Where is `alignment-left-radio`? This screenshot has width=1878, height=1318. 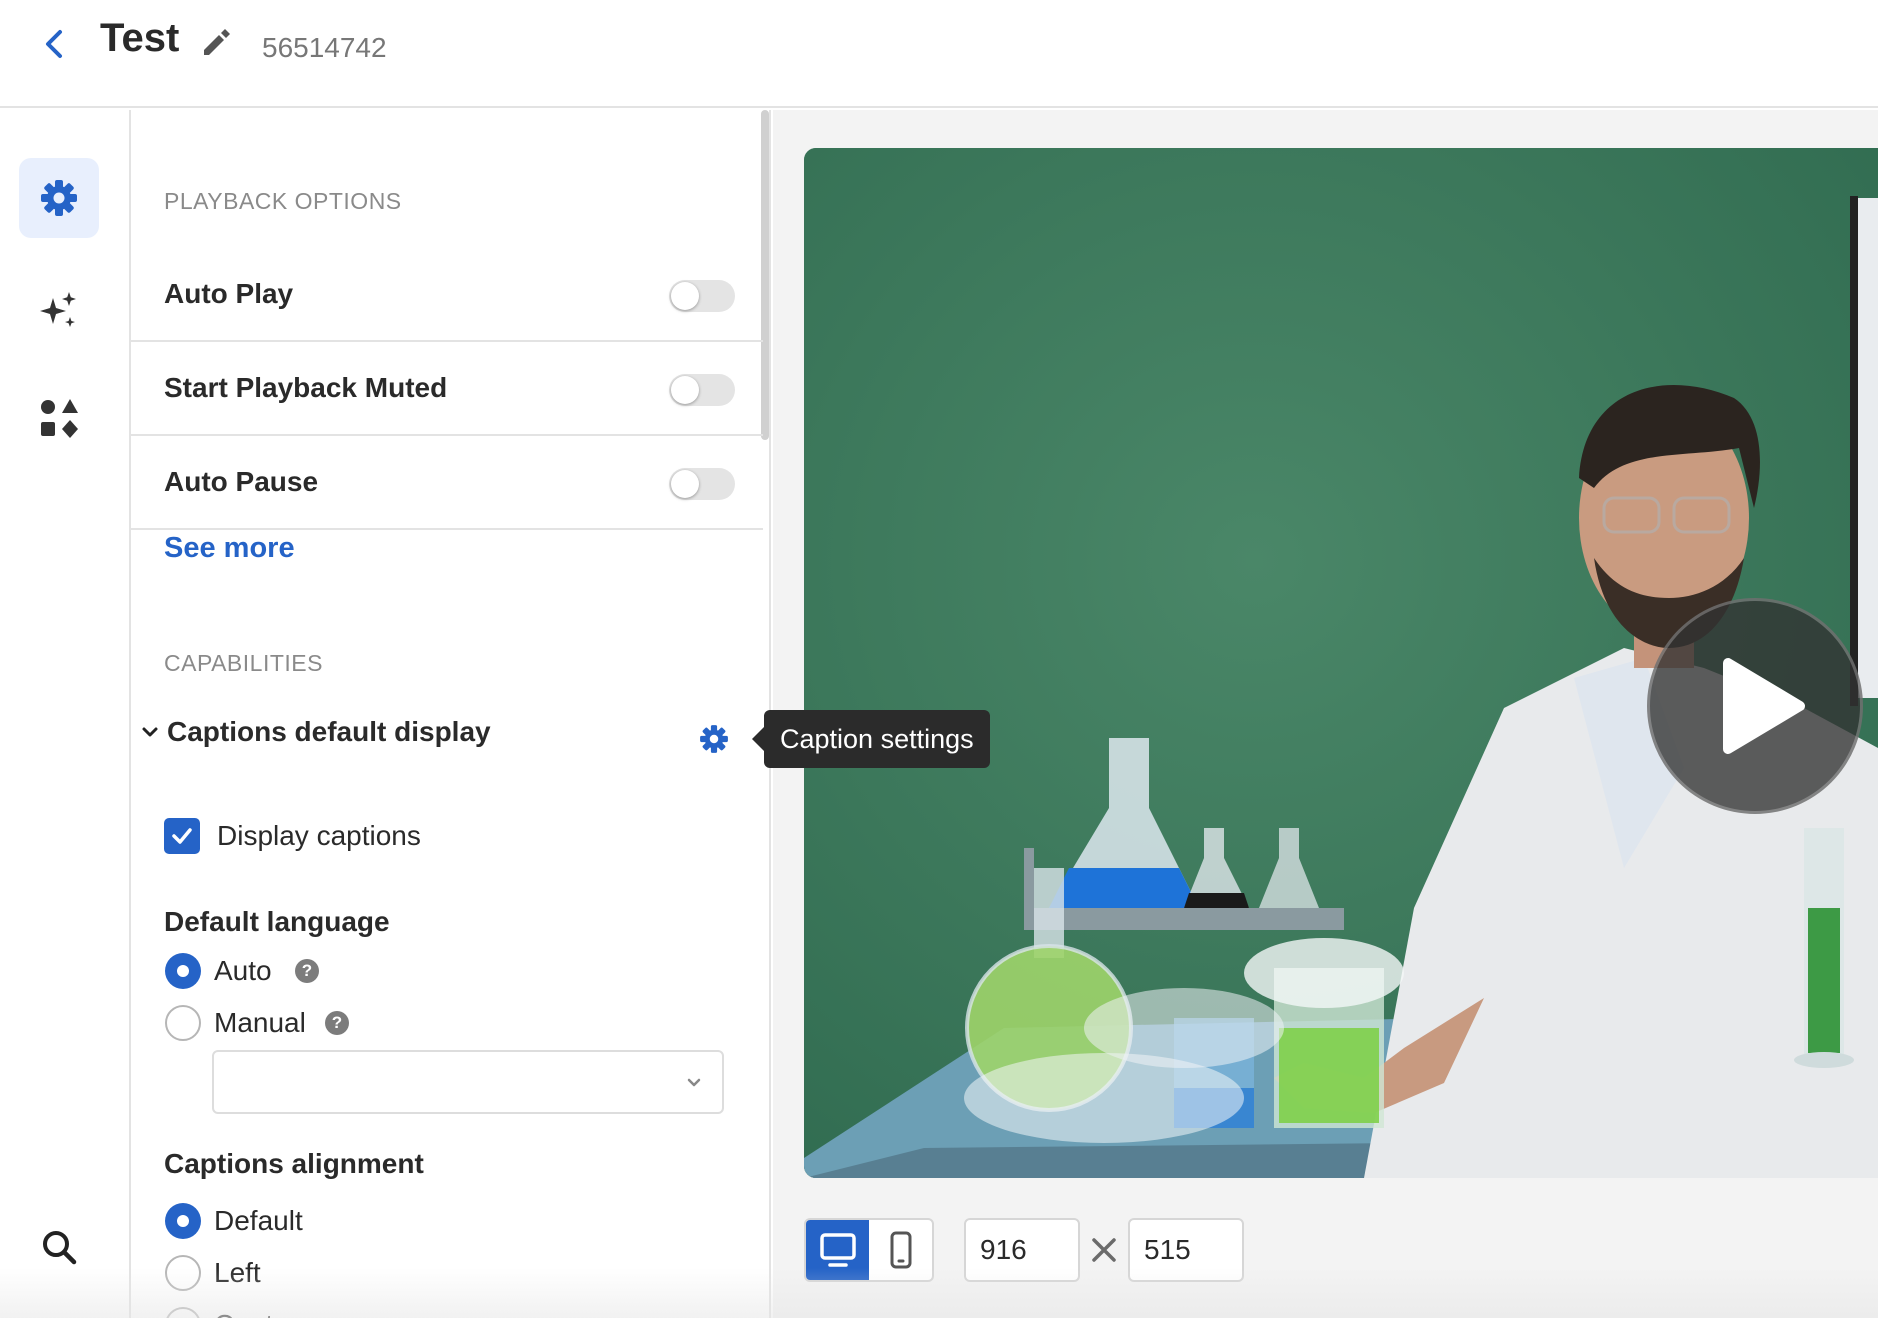 alignment-left-radio is located at coordinates (183, 1273).